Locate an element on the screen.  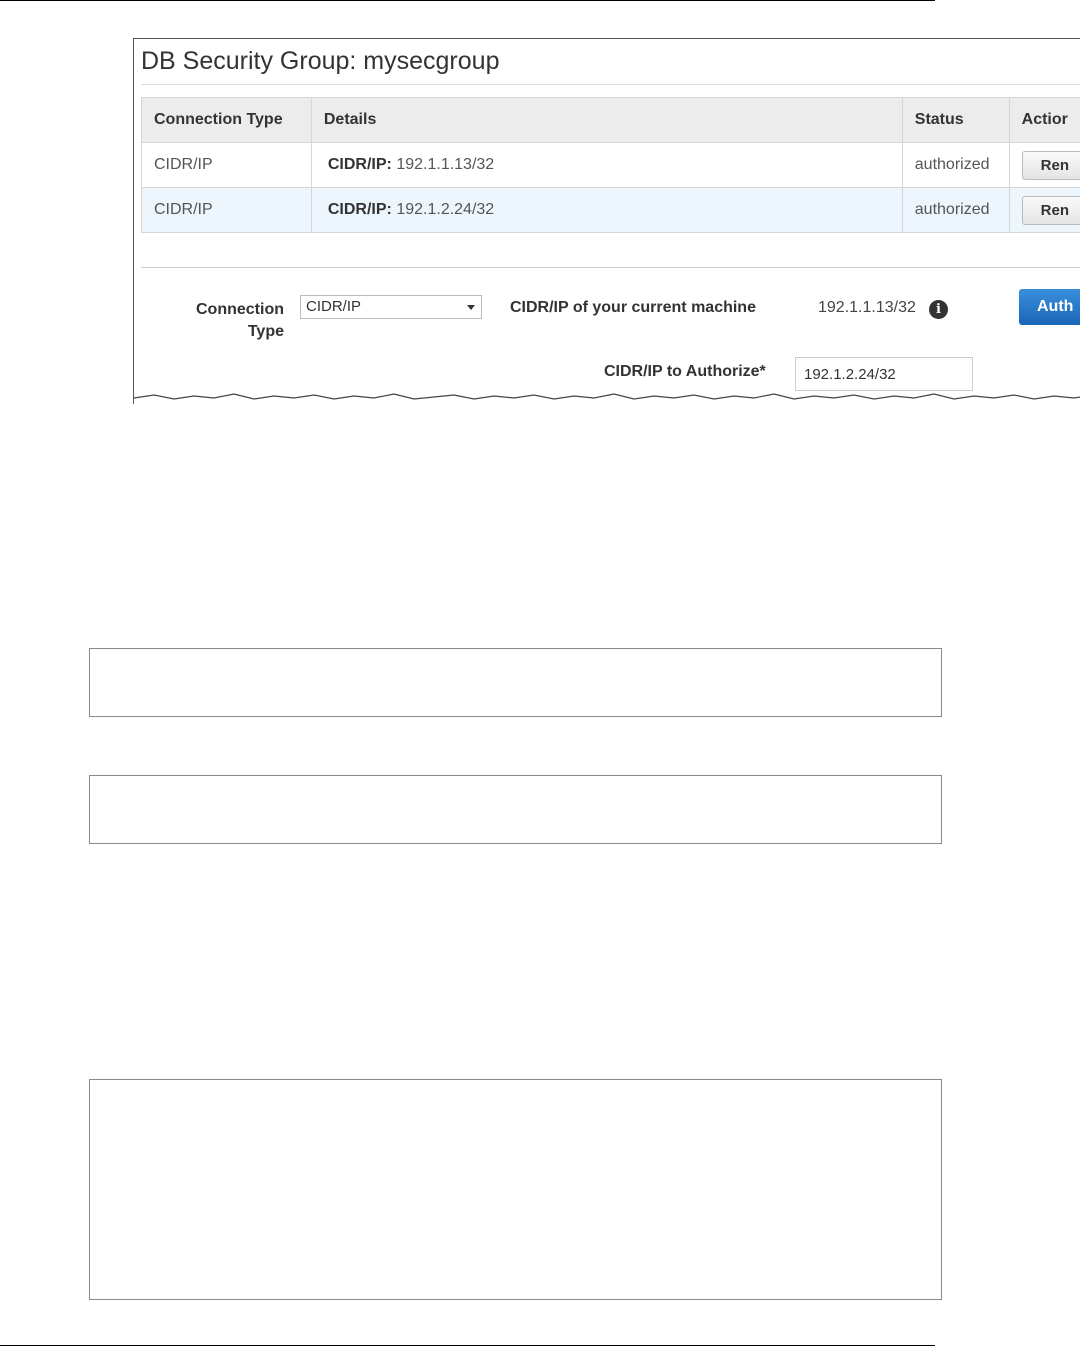
column-header-connection-type: Connection Type is located at coordinates (226, 120).